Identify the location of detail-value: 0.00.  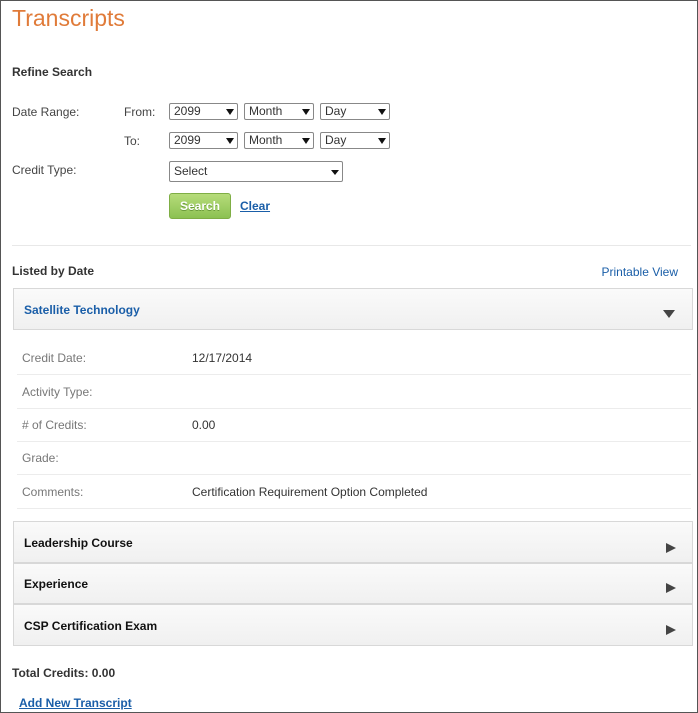
(204, 425).